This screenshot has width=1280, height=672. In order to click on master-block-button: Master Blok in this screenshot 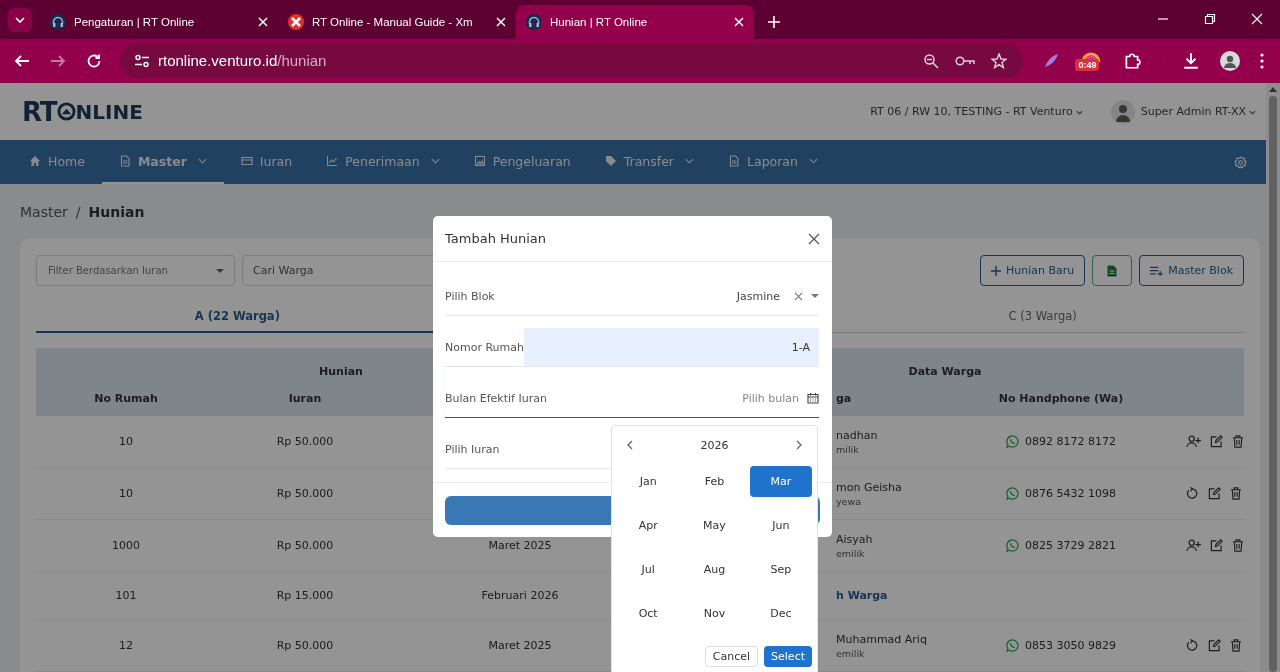, I will do `click(1191, 270)`.